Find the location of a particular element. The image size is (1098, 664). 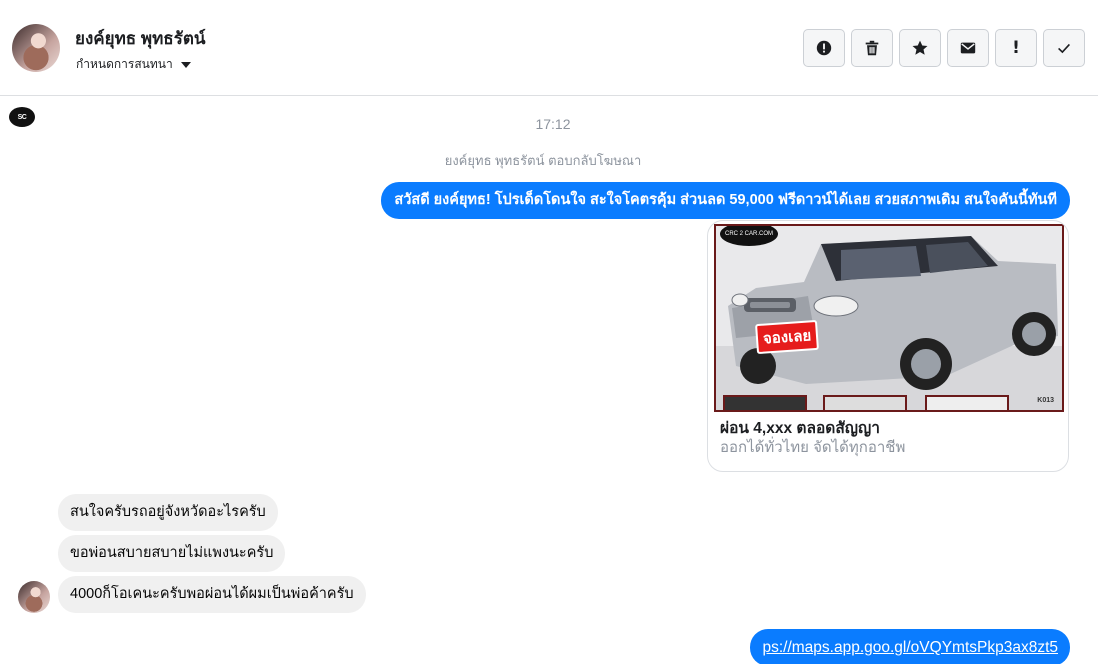

envelope-icon is located at coordinates (968, 48).